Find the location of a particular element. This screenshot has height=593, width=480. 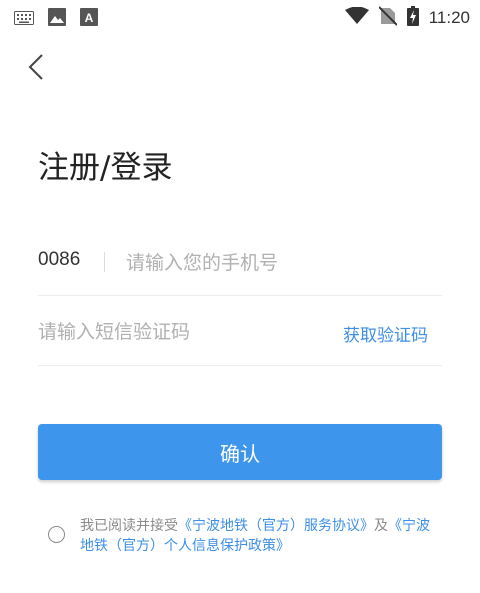

service-agreement-link: 《宁波地铁（官方）服务协议》 is located at coordinates (276, 526).